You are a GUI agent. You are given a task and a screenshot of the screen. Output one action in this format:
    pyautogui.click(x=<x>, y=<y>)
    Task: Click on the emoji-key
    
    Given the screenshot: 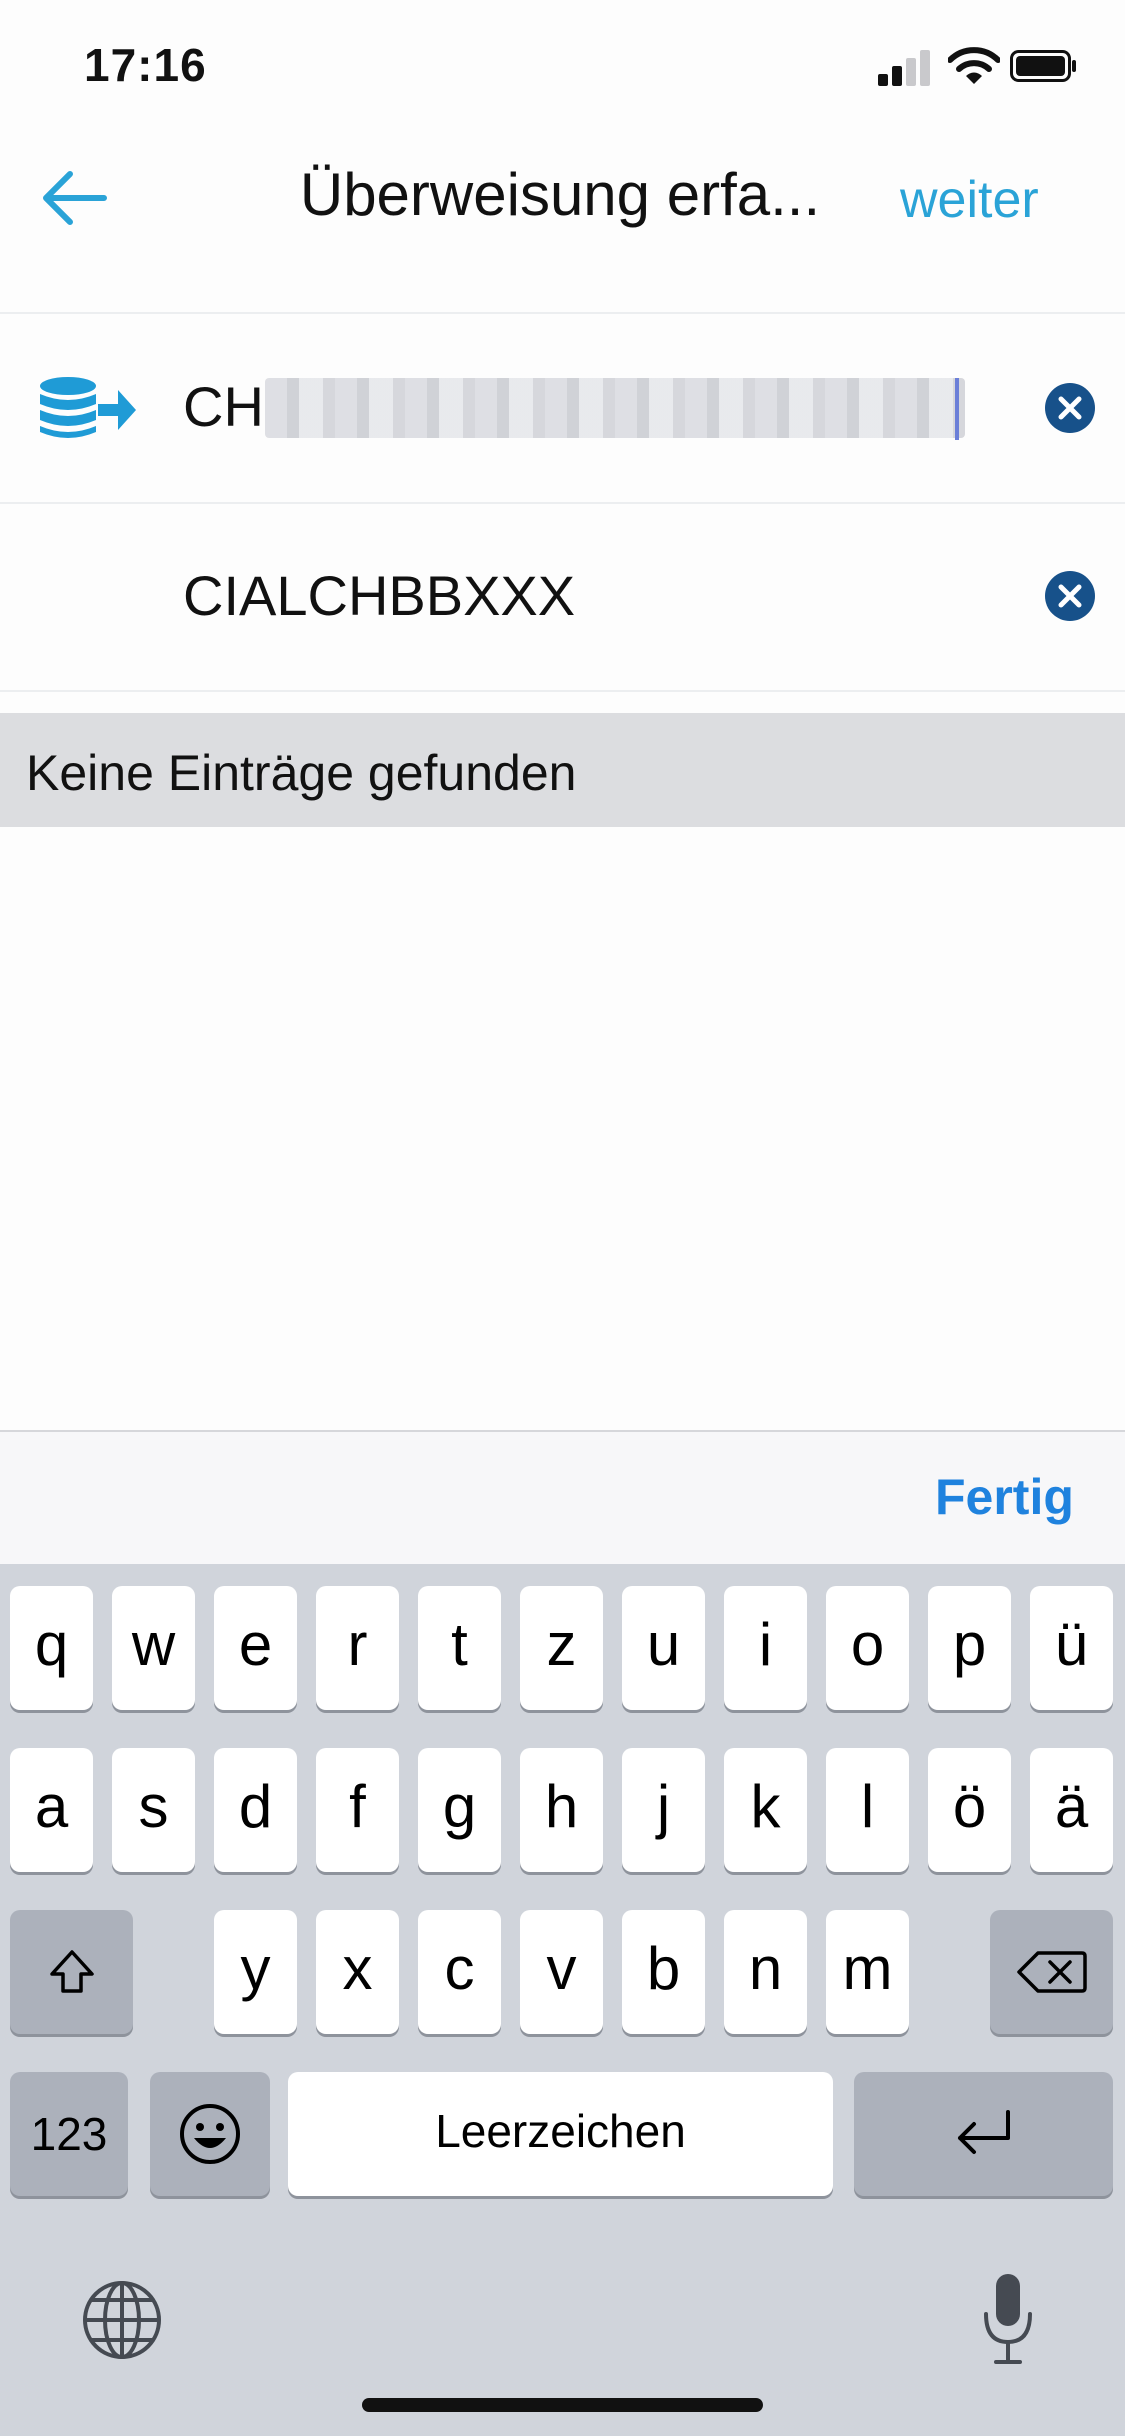 What is the action you would take?
    pyautogui.click(x=210, y=2134)
    